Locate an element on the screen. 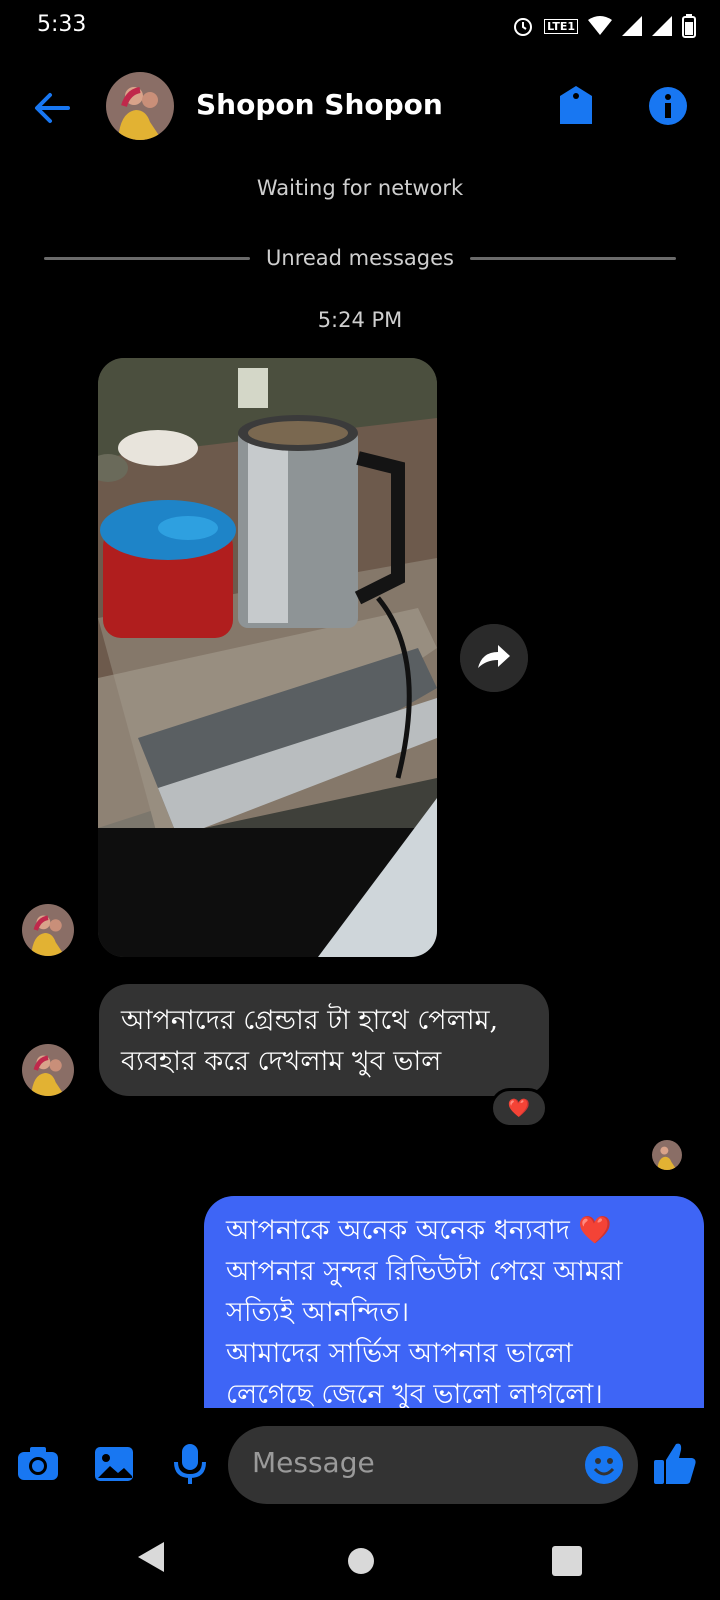  message-timestamp: 5:24 PM is located at coordinates (360, 320).